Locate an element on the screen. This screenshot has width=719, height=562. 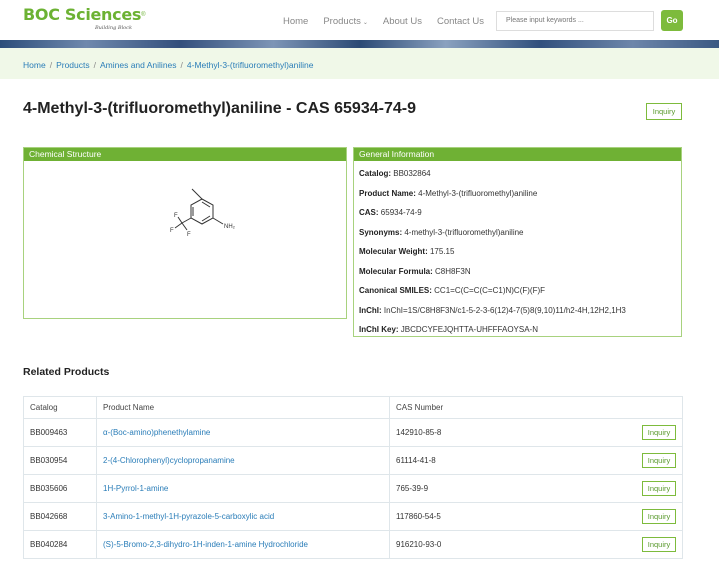
info-row-molecular-formula: Molecular Formula: C8H8F3N is located at coordinates (517, 272).